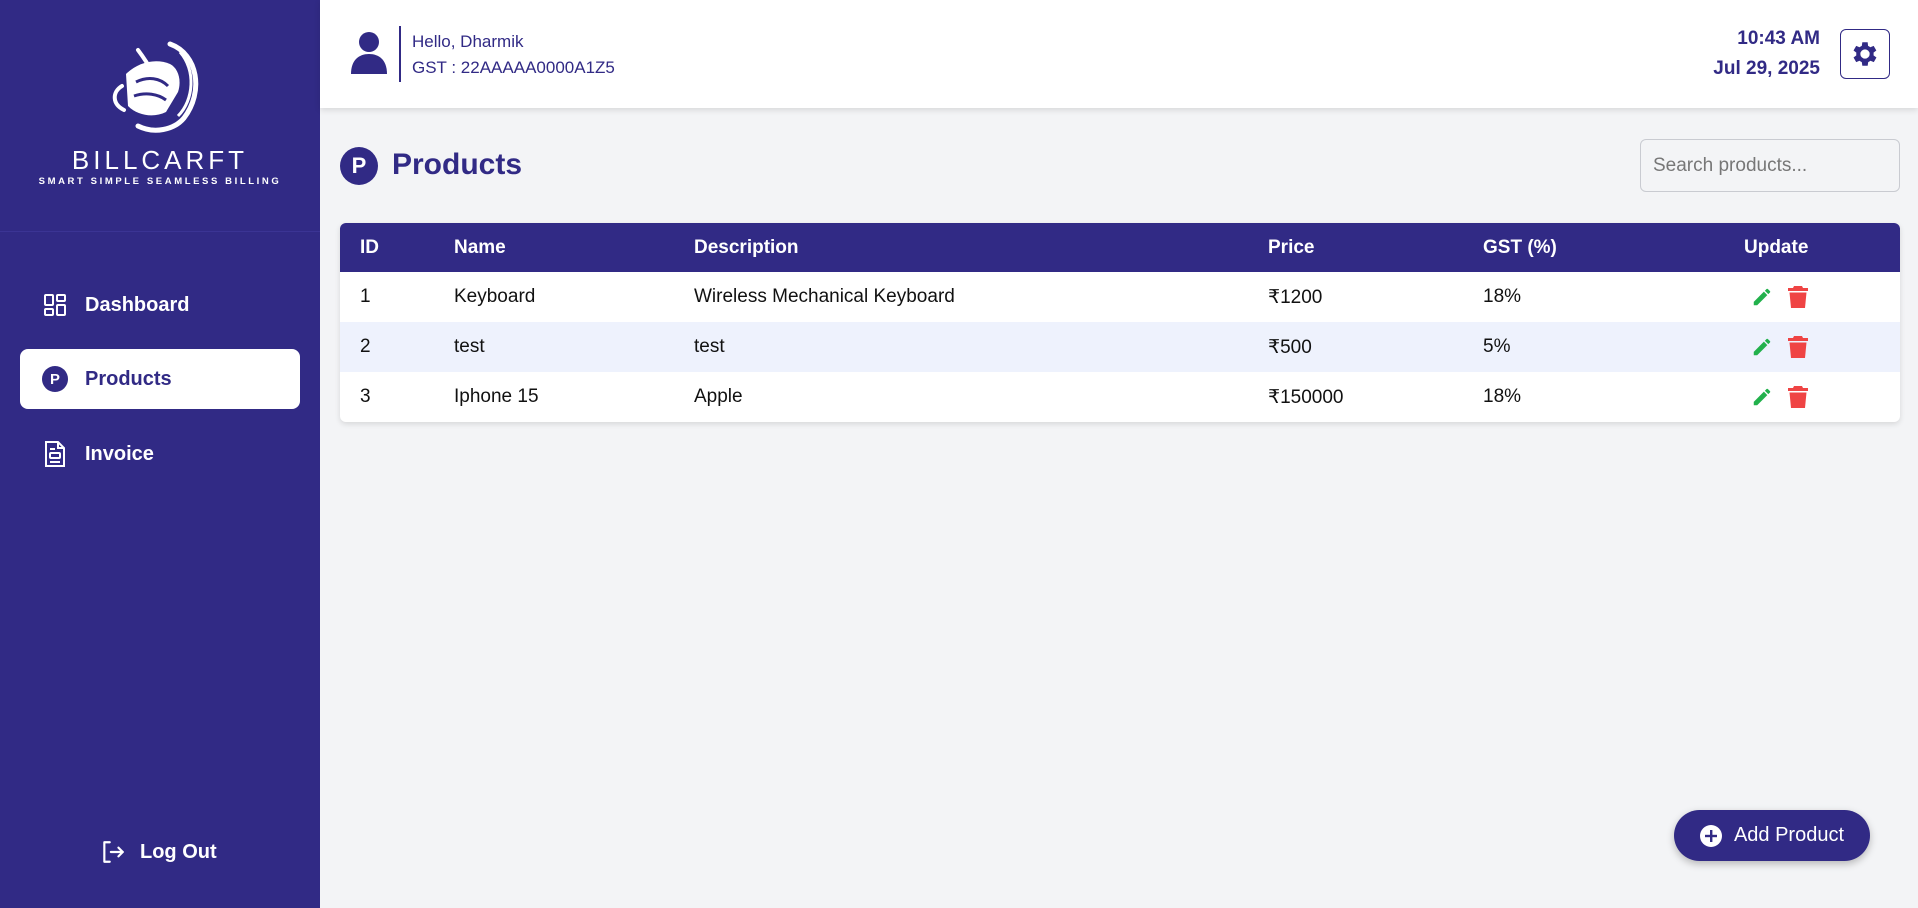  I want to click on products-p-icon: P, so click(55, 379).